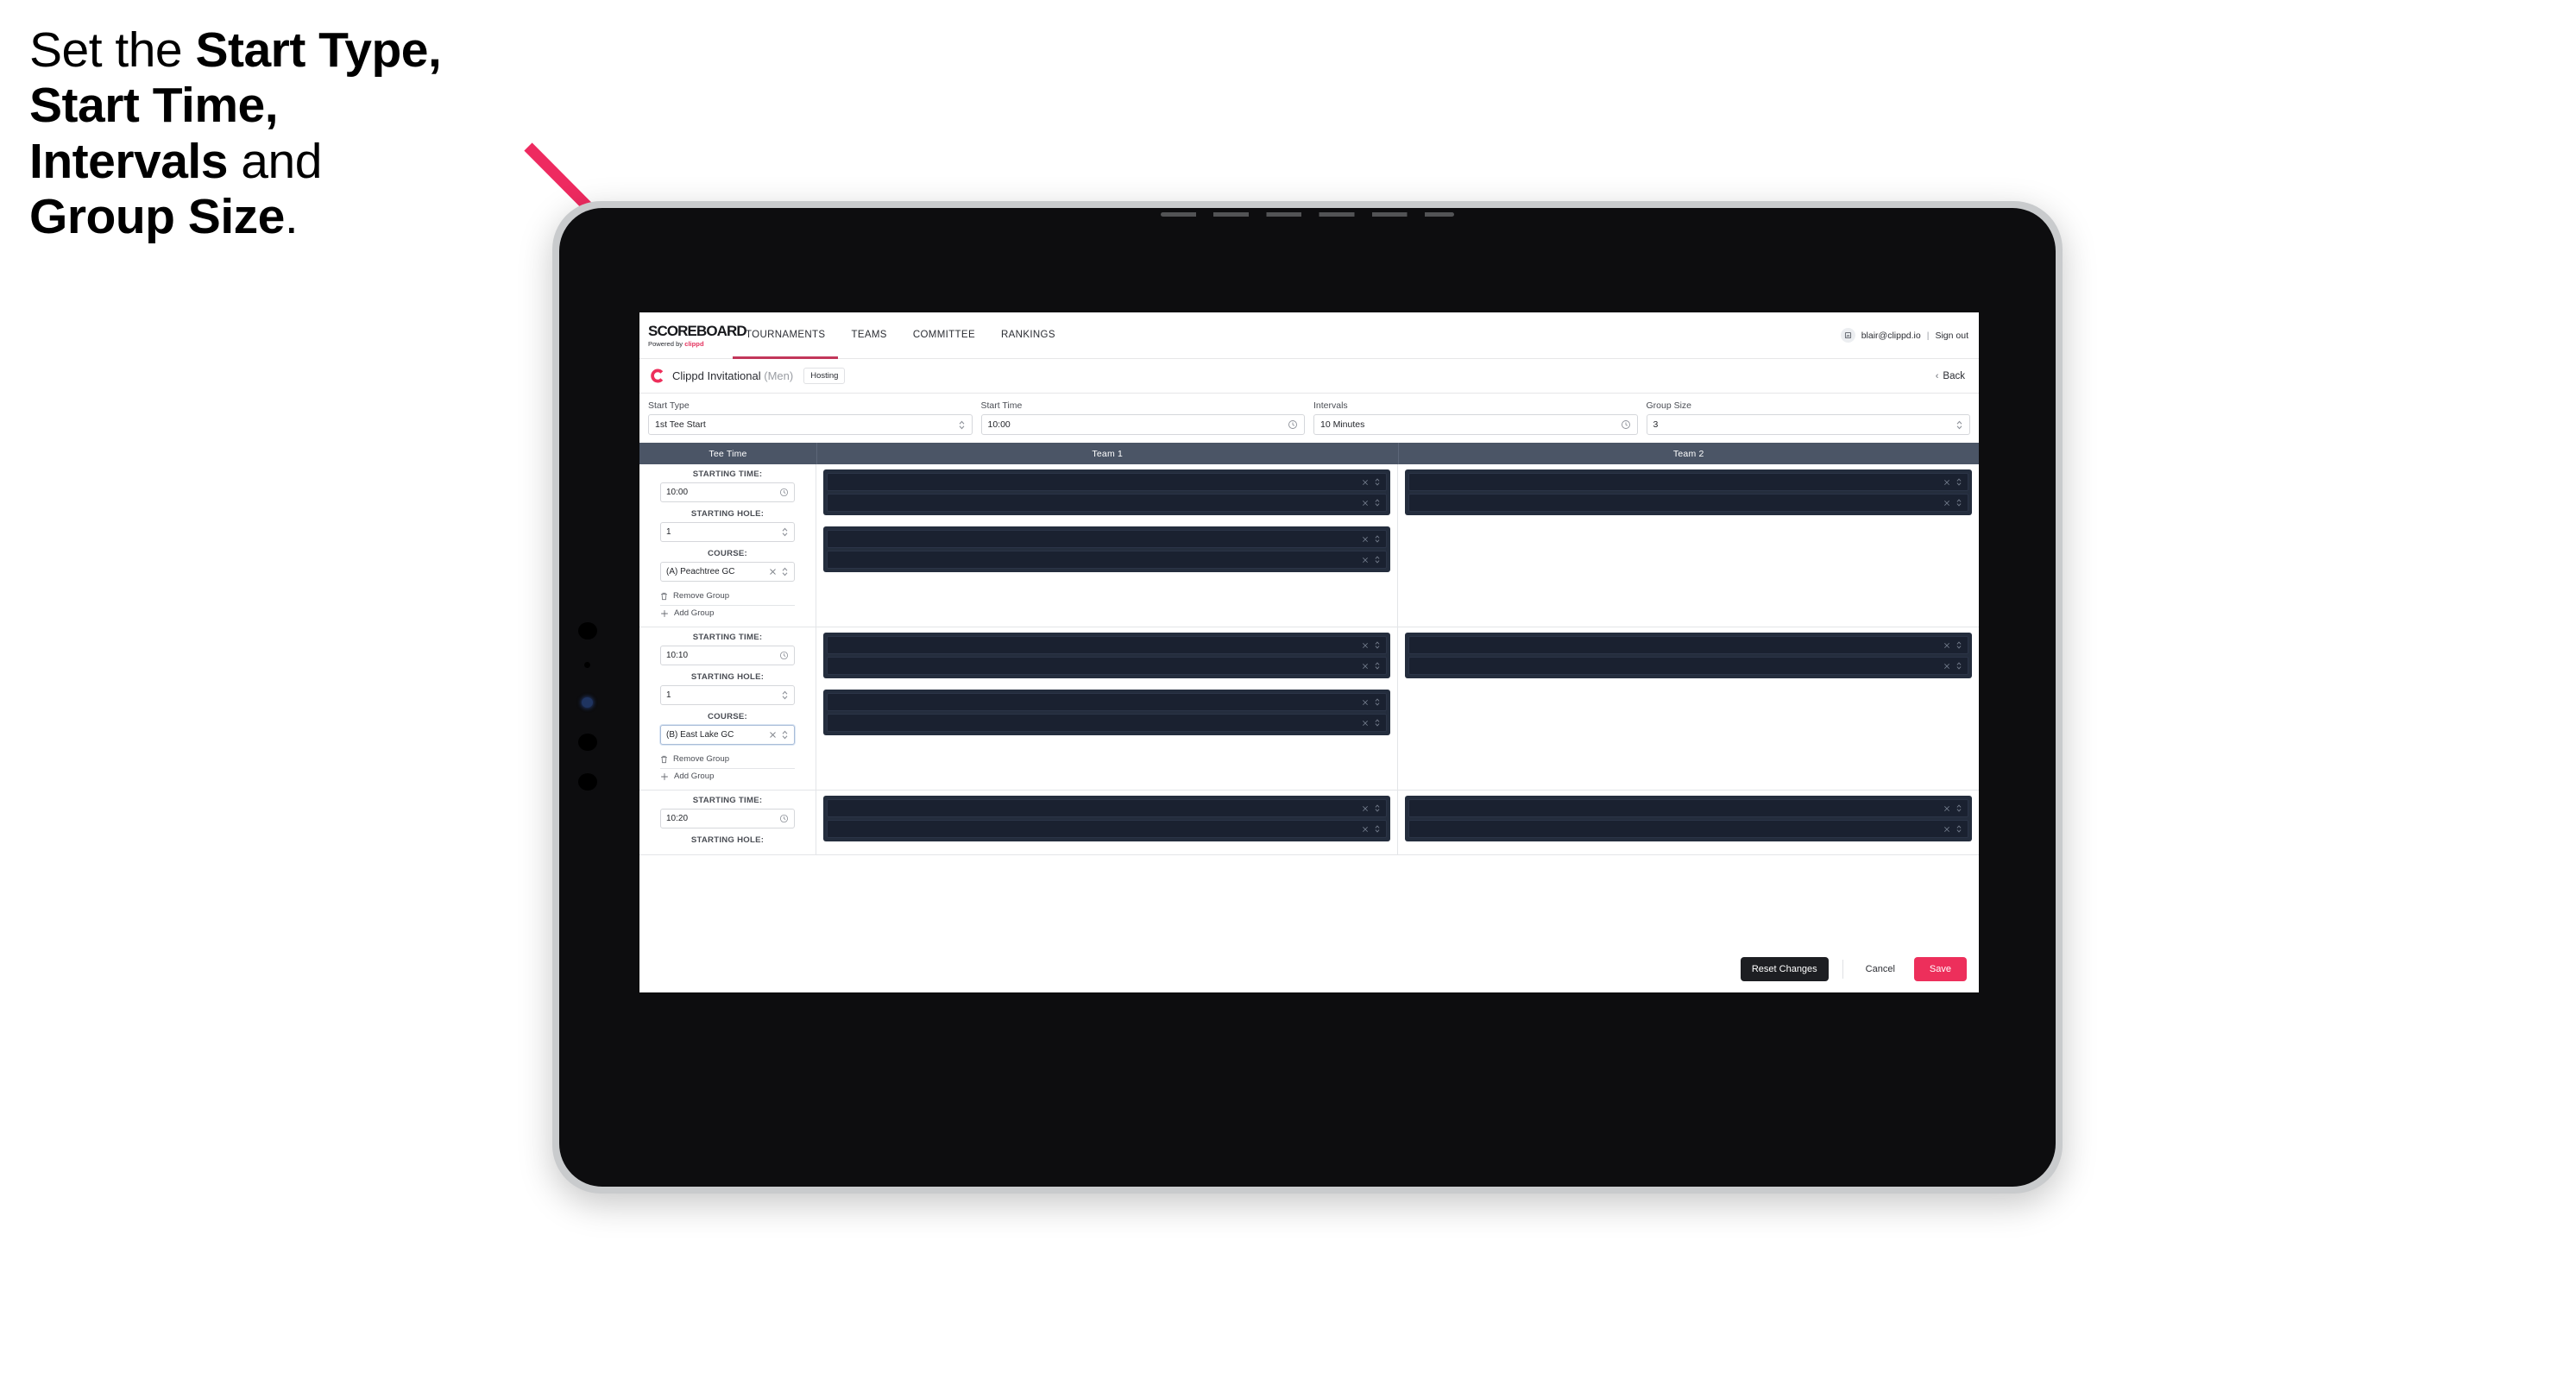 The width and height of the screenshot is (2576, 1386). I want to click on main-nav: TOURNAMENTS TEAMS COMMITTEE RANKINGS, so click(900, 336).